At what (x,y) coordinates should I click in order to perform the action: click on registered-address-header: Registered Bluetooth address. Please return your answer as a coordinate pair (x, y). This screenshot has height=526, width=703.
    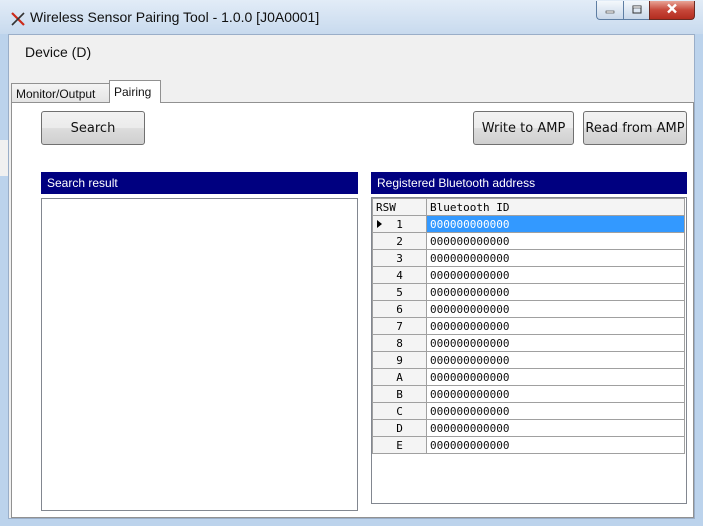
    Looking at the image, I should click on (529, 183).